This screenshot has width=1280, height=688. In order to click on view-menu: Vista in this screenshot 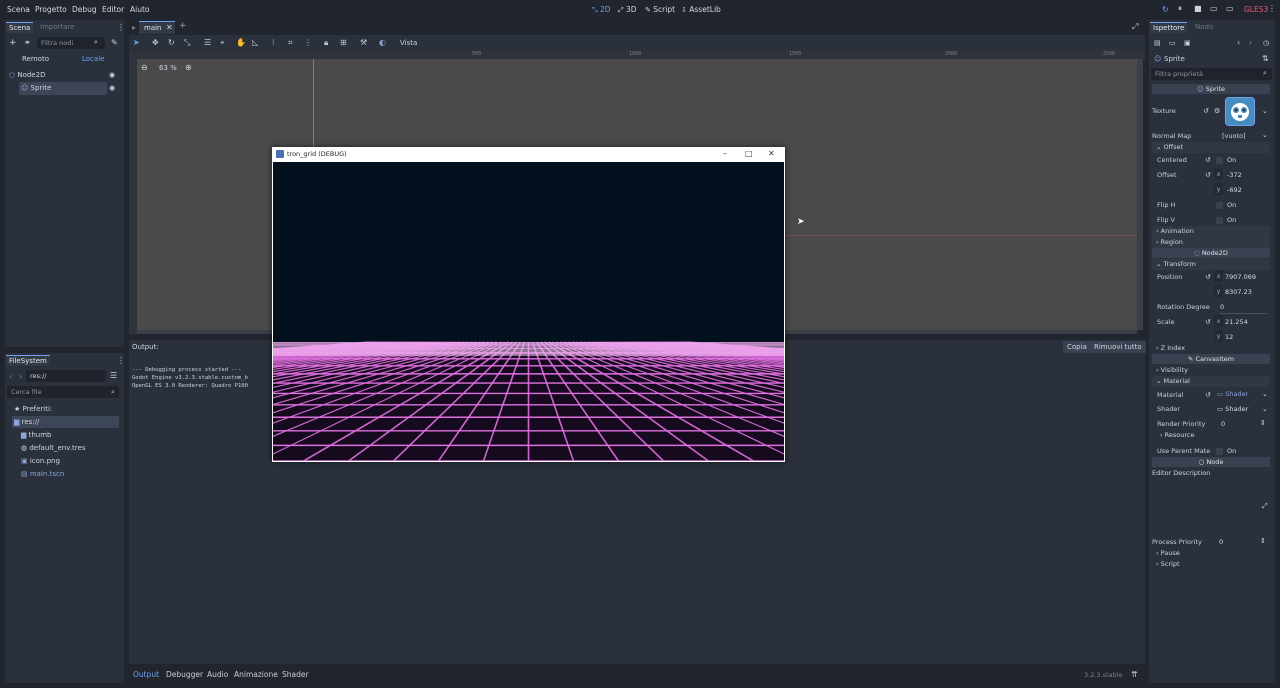, I will do `click(408, 43)`.